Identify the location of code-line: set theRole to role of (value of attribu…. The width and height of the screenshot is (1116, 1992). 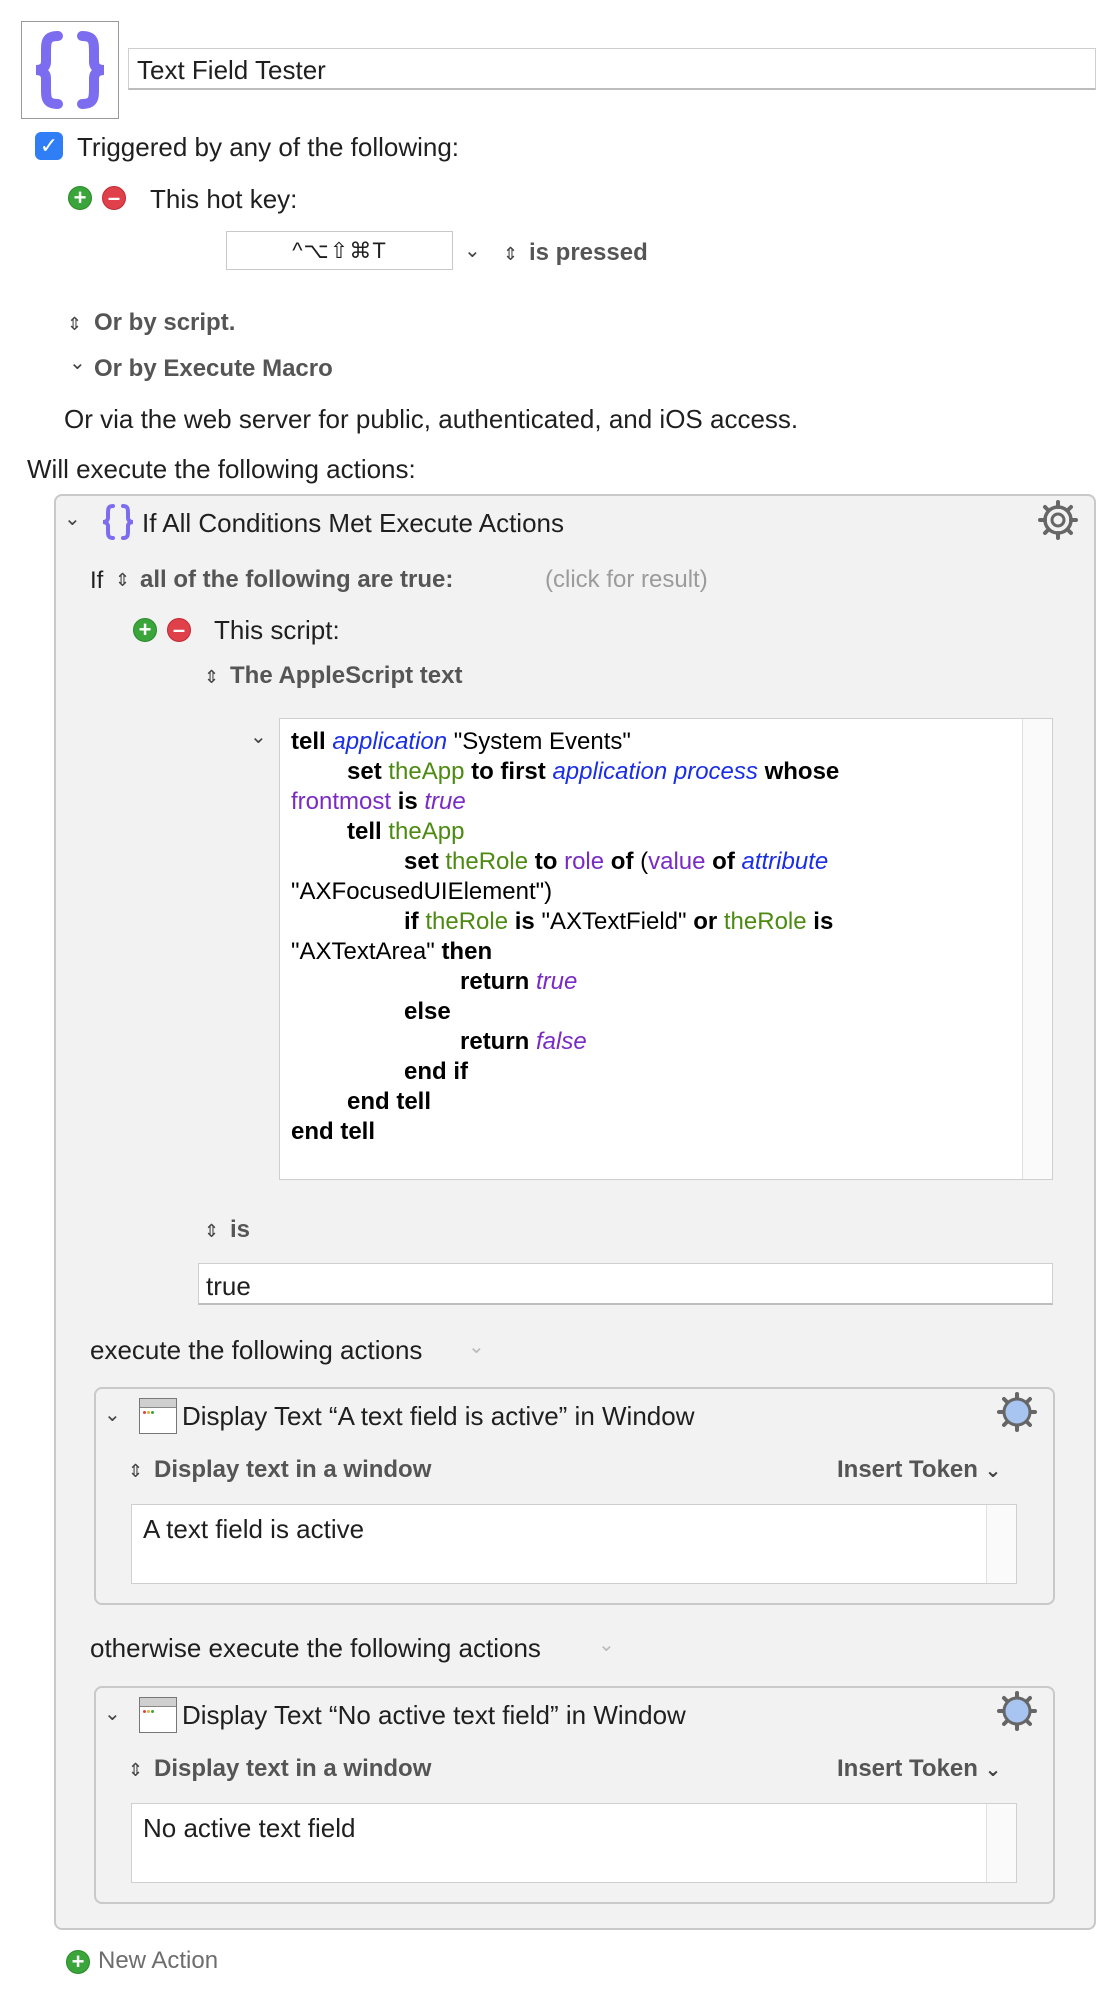
(616, 861).